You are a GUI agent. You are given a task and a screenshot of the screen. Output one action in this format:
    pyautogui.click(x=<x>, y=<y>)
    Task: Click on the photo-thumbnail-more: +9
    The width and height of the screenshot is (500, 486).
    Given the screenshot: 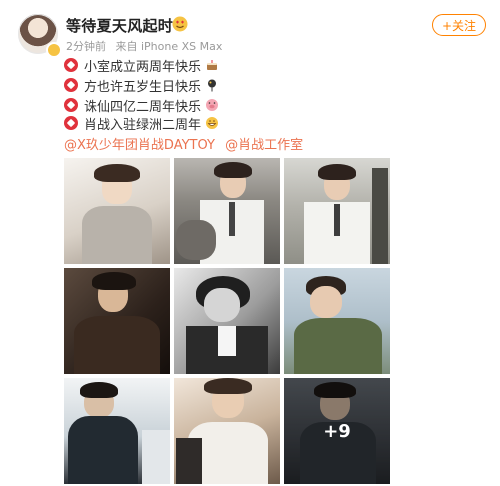 What is the action you would take?
    pyautogui.click(x=337, y=431)
    